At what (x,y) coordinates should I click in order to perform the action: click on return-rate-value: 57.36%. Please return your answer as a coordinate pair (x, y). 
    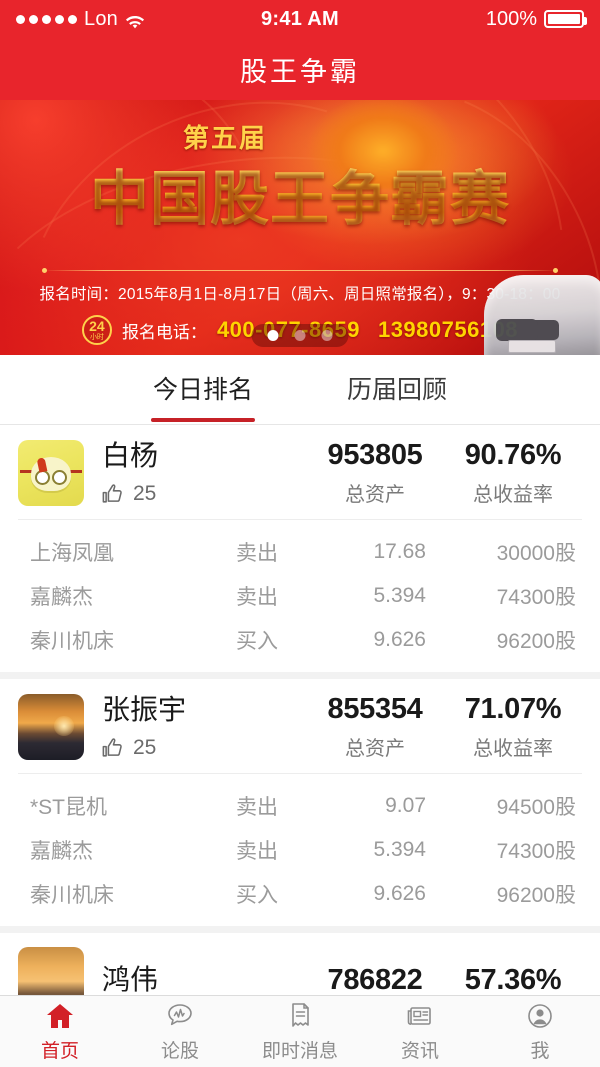
    Looking at the image, I should click on (513, 979).